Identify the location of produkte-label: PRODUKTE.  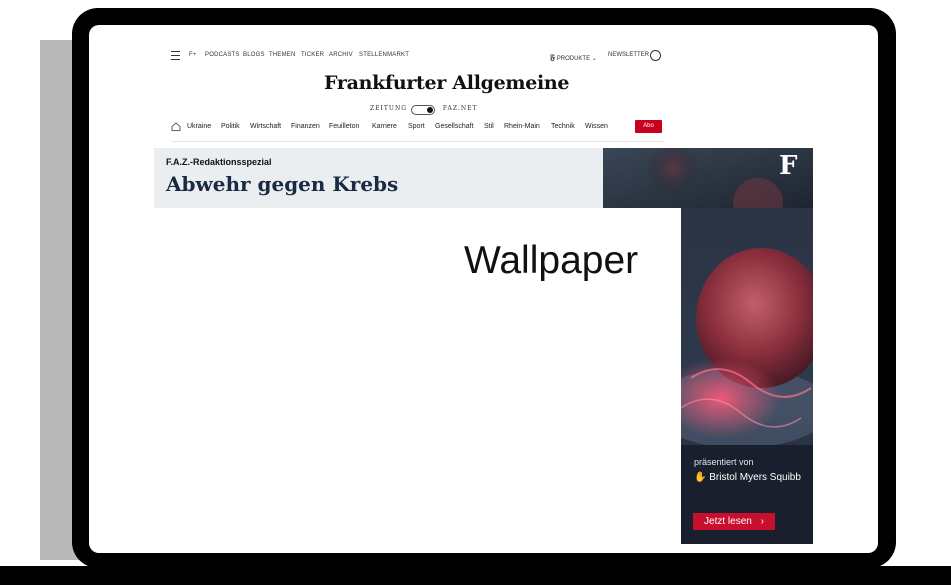
(573, 59).